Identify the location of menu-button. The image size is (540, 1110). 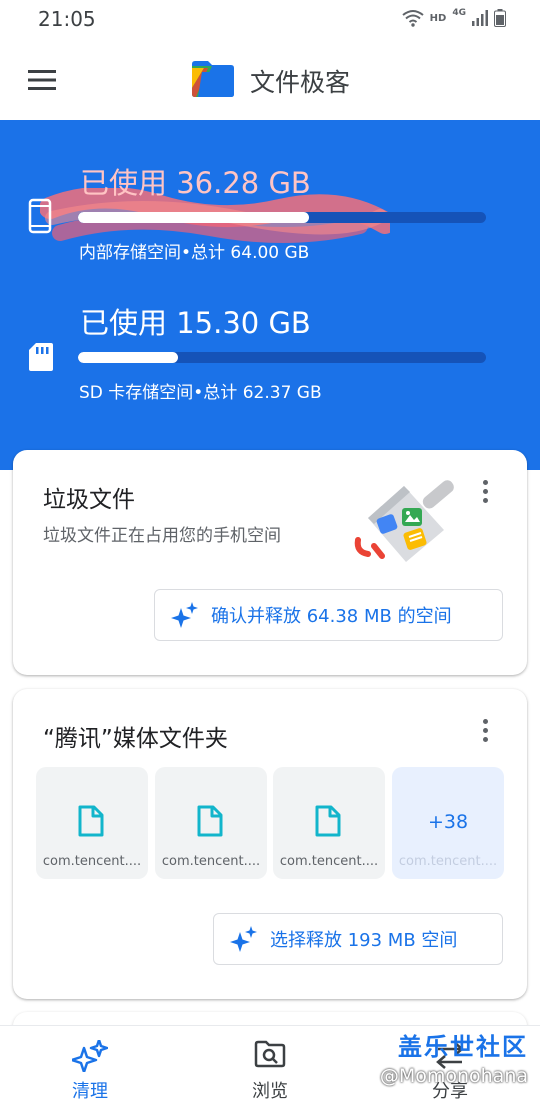
(42, 80).